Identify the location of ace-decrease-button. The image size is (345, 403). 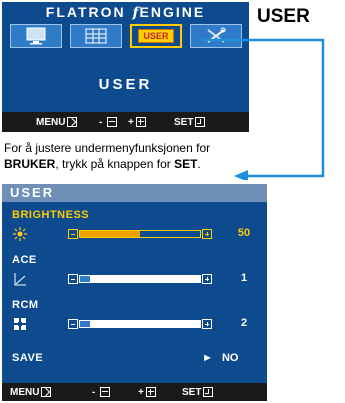
(73, 279).